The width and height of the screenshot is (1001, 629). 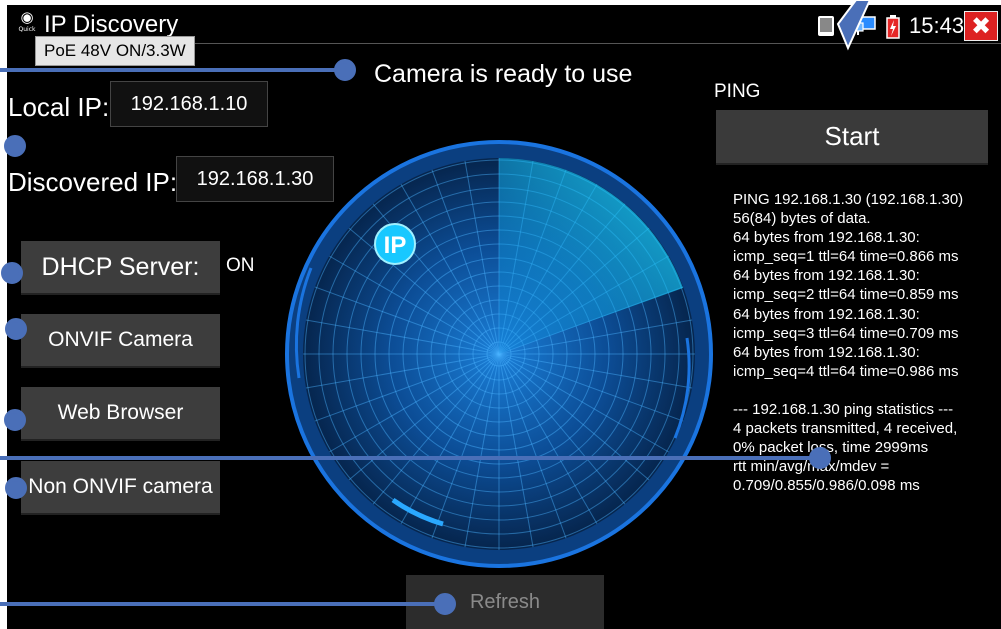 What do you see at coordinates (12, 273) in the screenshot?
I see `callout-dot-dhcp` at bounding box center [12, 273].